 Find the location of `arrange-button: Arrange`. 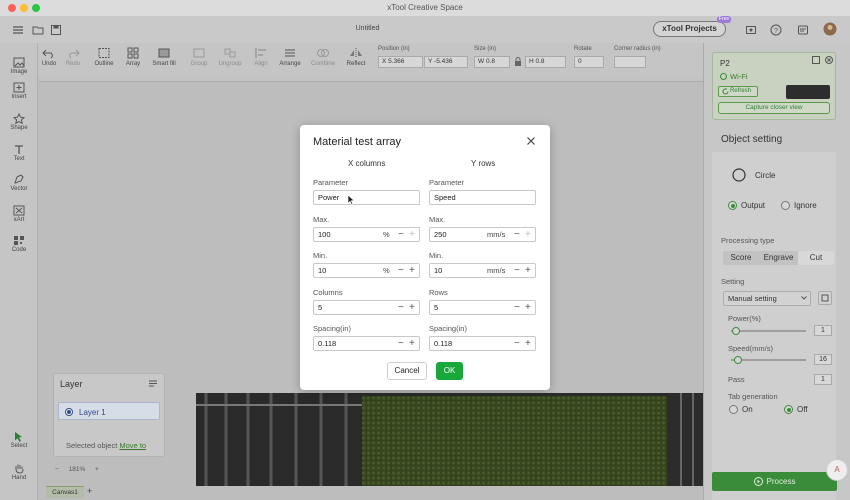

arrange-button: Arrange is located at coordinates (290, 57).